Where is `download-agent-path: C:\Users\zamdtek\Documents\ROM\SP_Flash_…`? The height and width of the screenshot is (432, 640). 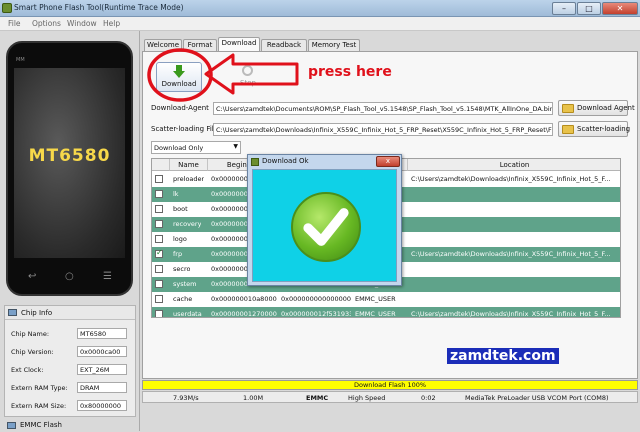
download-agent-path: C:\Users\zamdtek\Documents\ROM\SP_Flash_… is located at coordinates (383, 108).